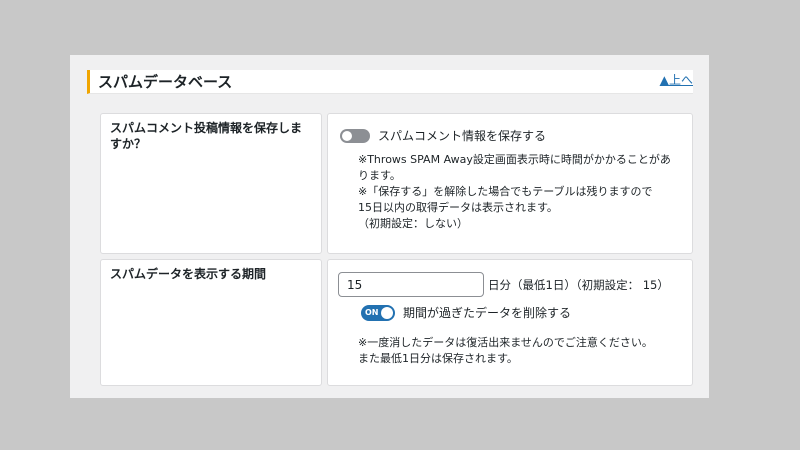 This screenshot has width=800, height=450. What do you see at coordinates (411, 284) in the screenshot?
I see `display-days-input` at bounding box center [411, 284].